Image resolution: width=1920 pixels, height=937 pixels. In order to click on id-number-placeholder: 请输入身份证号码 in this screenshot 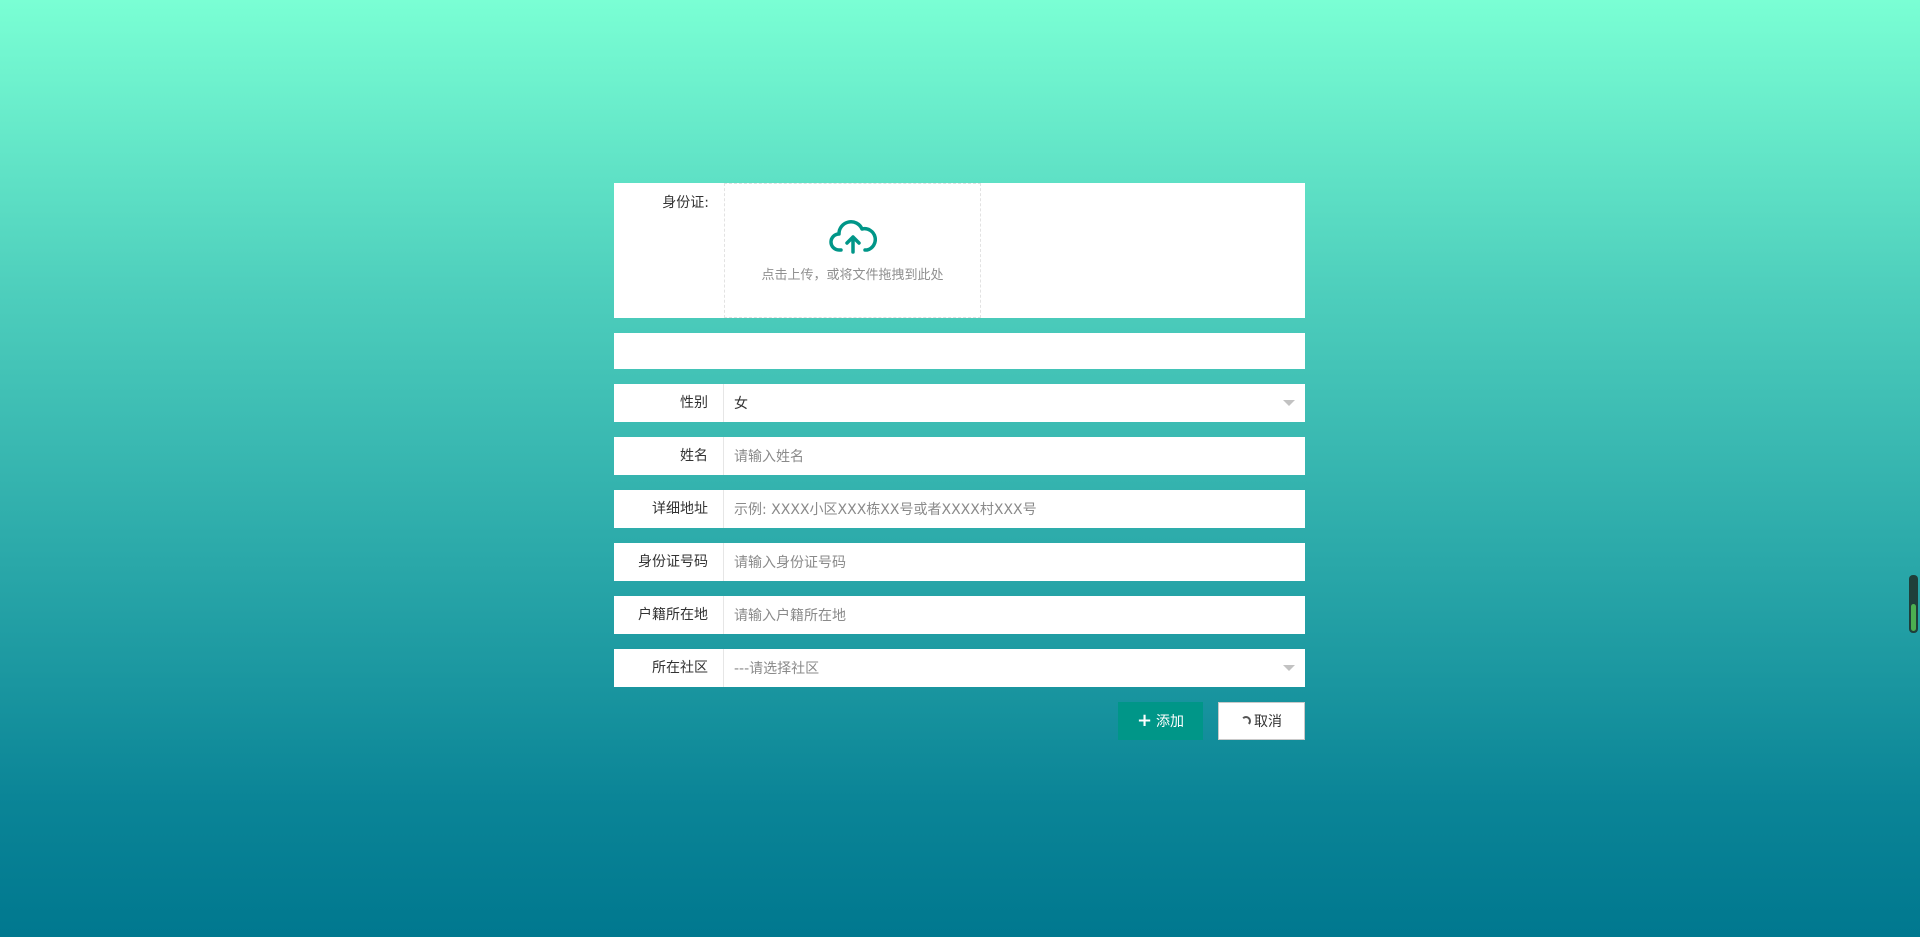, I will do `click(790, 563)`.